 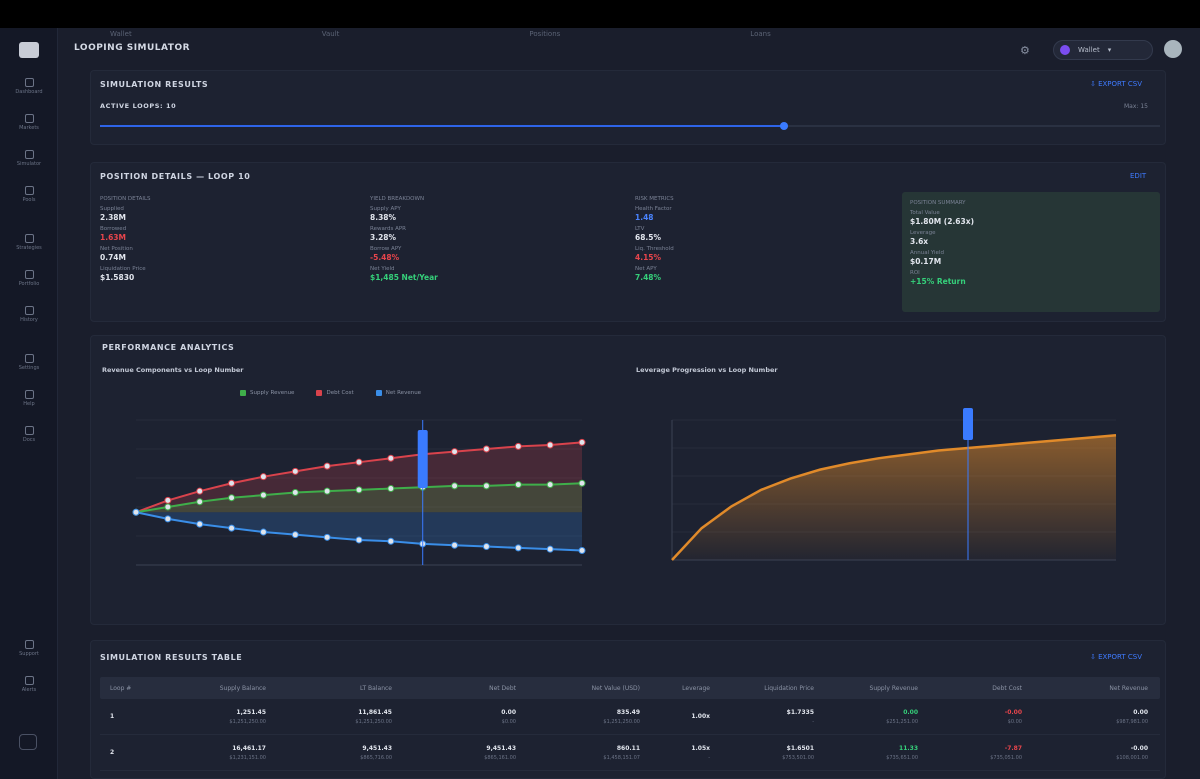 What do you see at coordinates (1120, 657) in the screenshot?
I see `table-export-csv-label: EXPORT CSV` at bounding box center [1120, 657].